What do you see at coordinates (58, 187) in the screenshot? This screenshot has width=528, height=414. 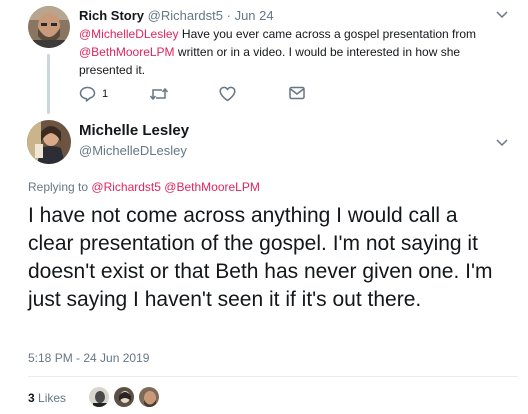 I see `replying-to-label: Replying to` at bounding box center [58, 187].